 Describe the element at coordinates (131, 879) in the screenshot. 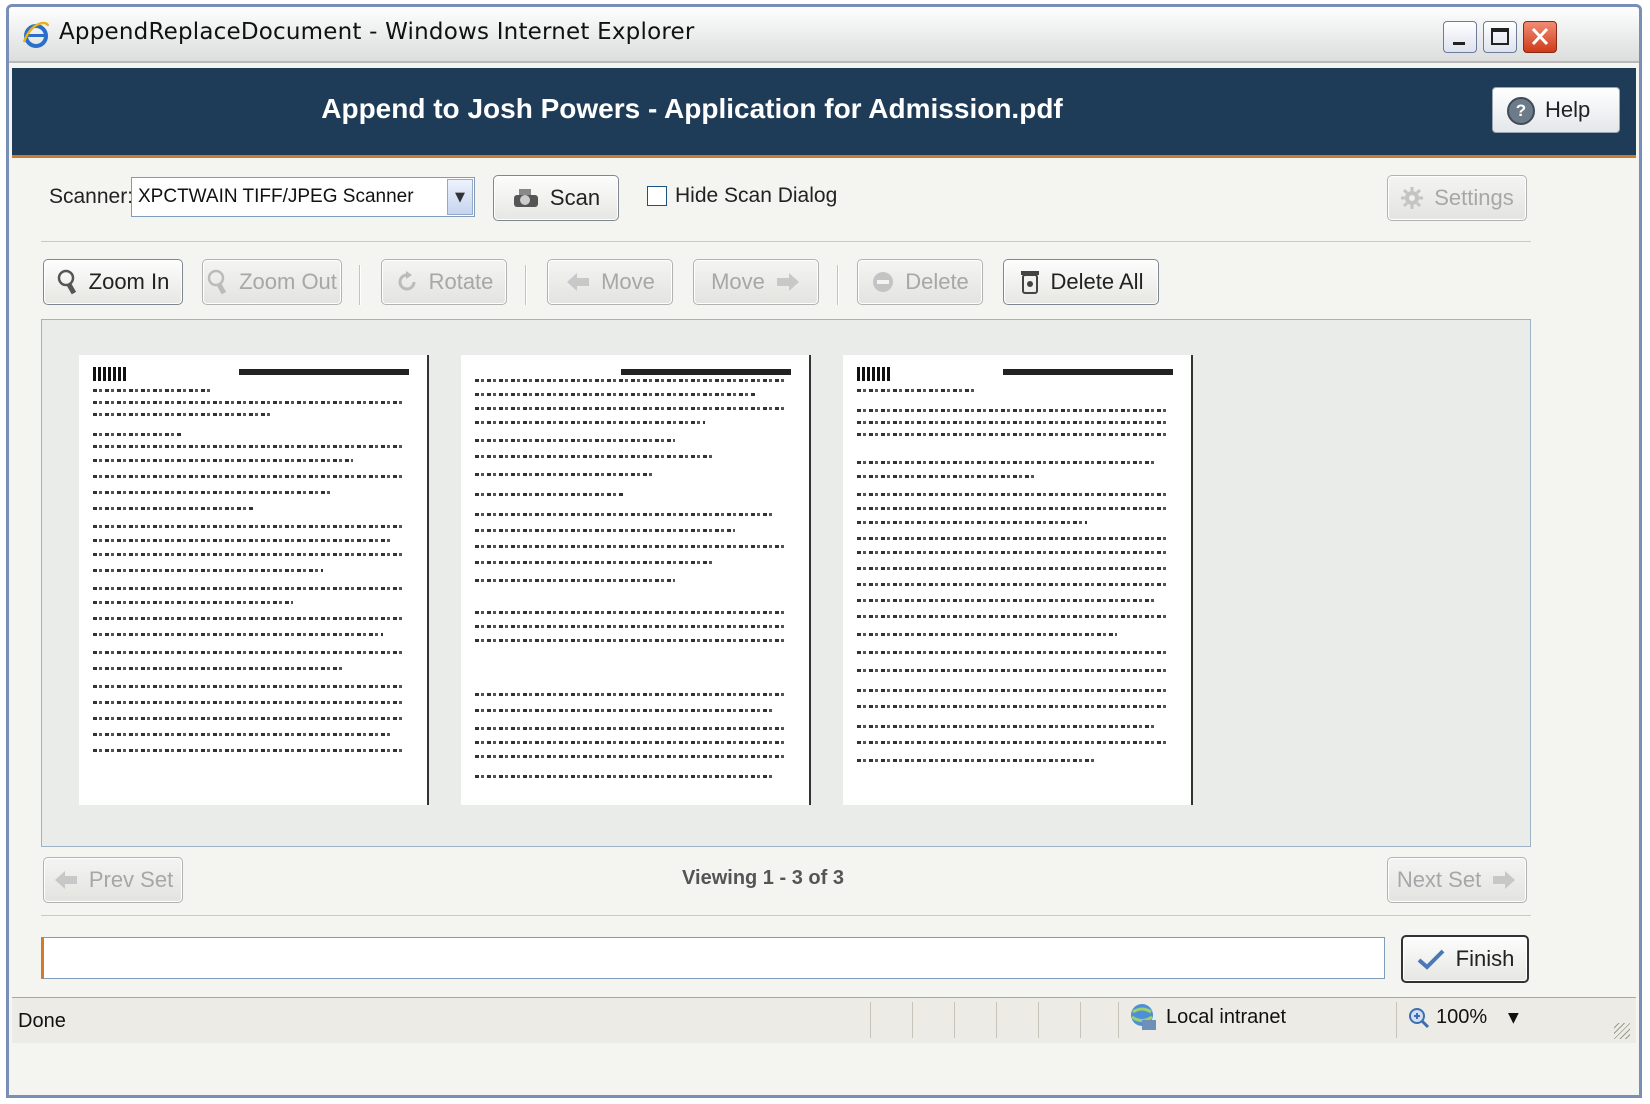

I see `prev-set-label: Prev Set` at that location.